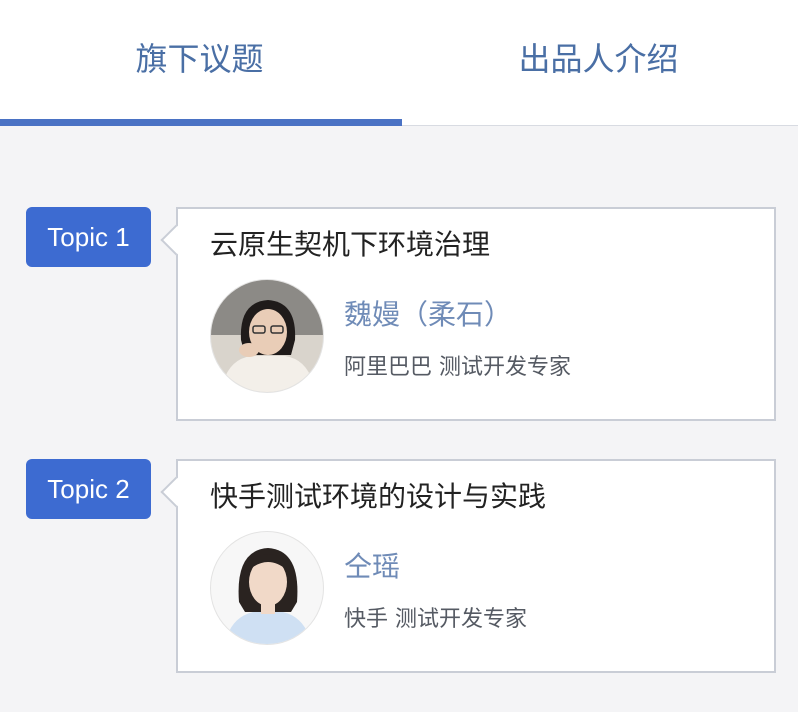 This screenshot has width=798, height=712. Describe the element at coordinates (378, 496) in the screenshot. I see `topic-title: 快手测试环境的设计与实践` at that location.